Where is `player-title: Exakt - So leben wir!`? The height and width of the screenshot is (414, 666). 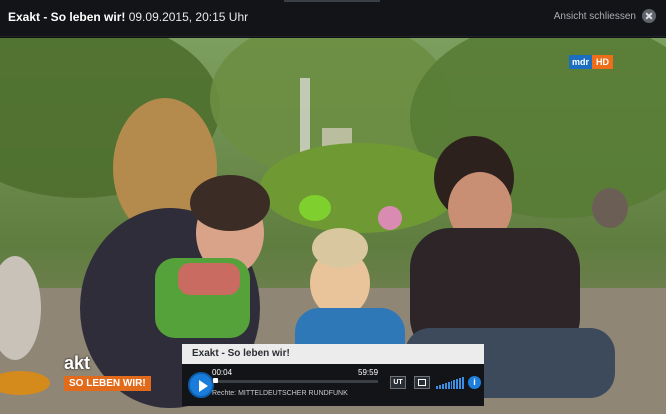
player-title: Exakt - So leben wir! is located at coordinates (333, 354).